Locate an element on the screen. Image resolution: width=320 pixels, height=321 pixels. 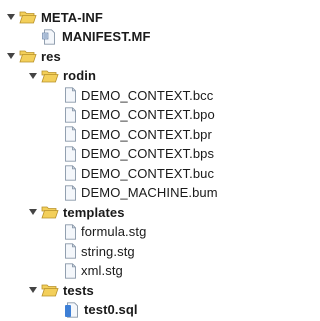
tree-item-label: tests is located at coordinates (78, 290).